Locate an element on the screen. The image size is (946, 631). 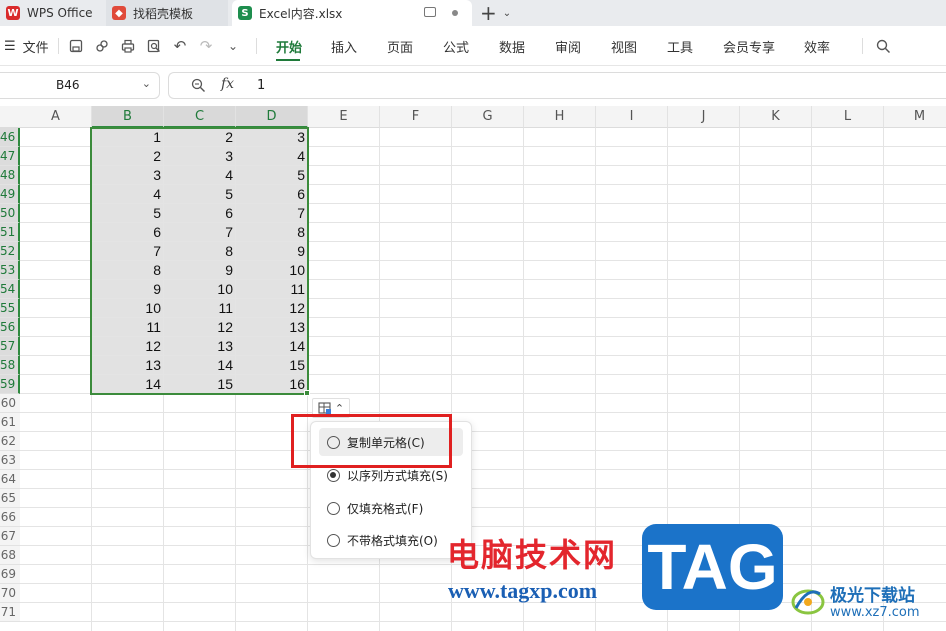
wps-logo-icon: W is located at coordinates (13, 13).